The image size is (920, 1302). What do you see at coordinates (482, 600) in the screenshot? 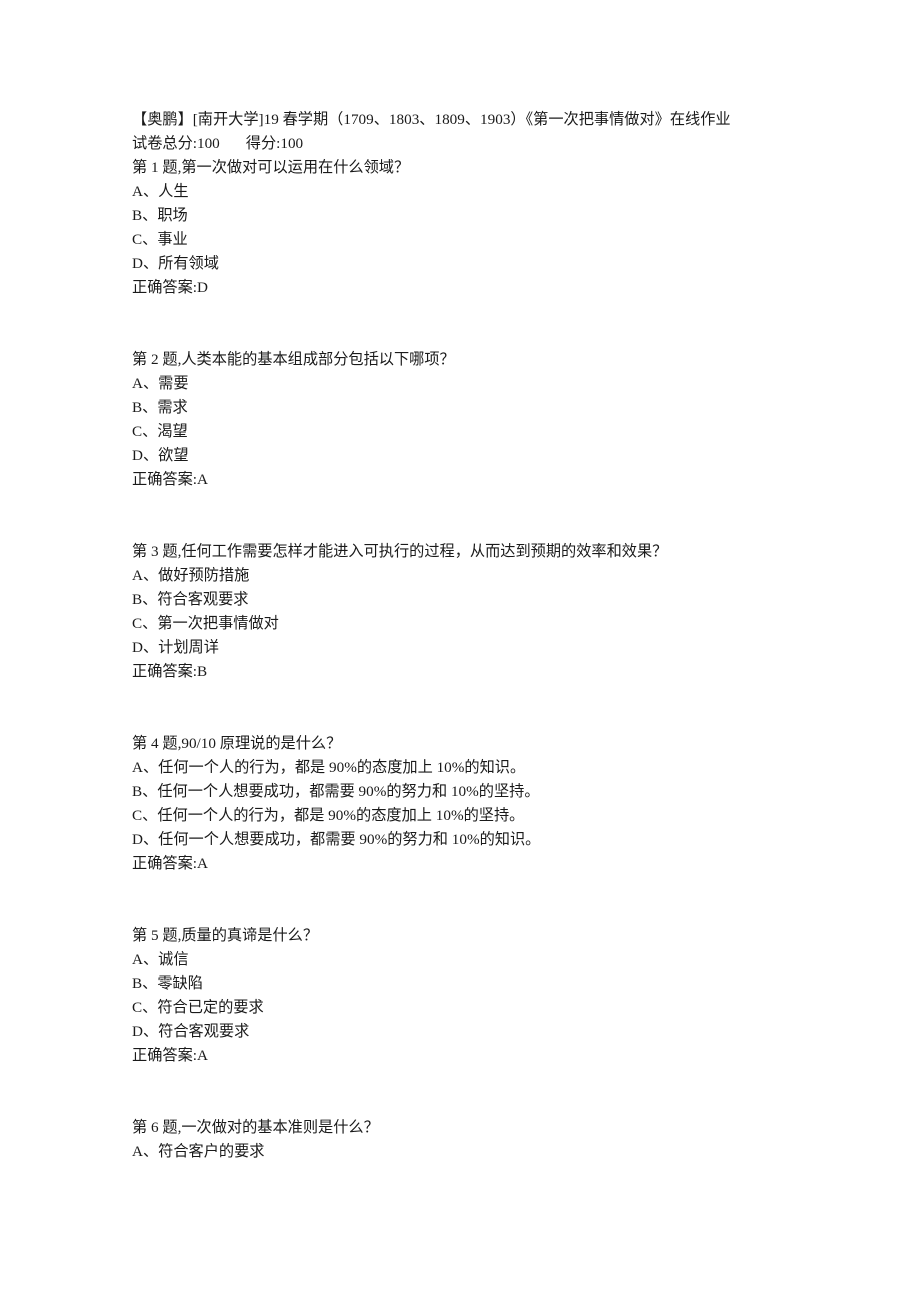
I see `question-option: B、符合客观要求` at bounding box center [482, 600].